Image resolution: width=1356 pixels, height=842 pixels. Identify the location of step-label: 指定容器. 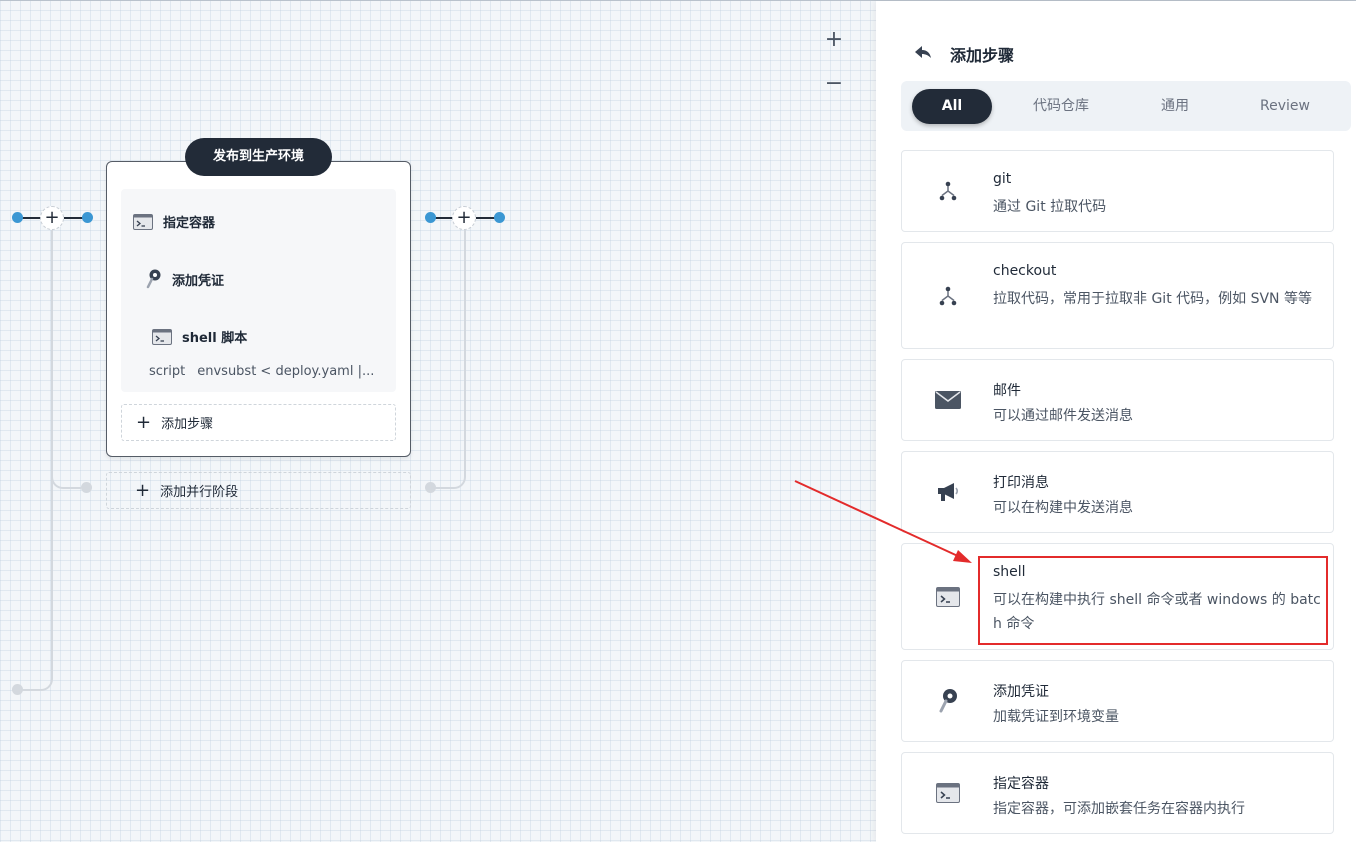
(189, 223).